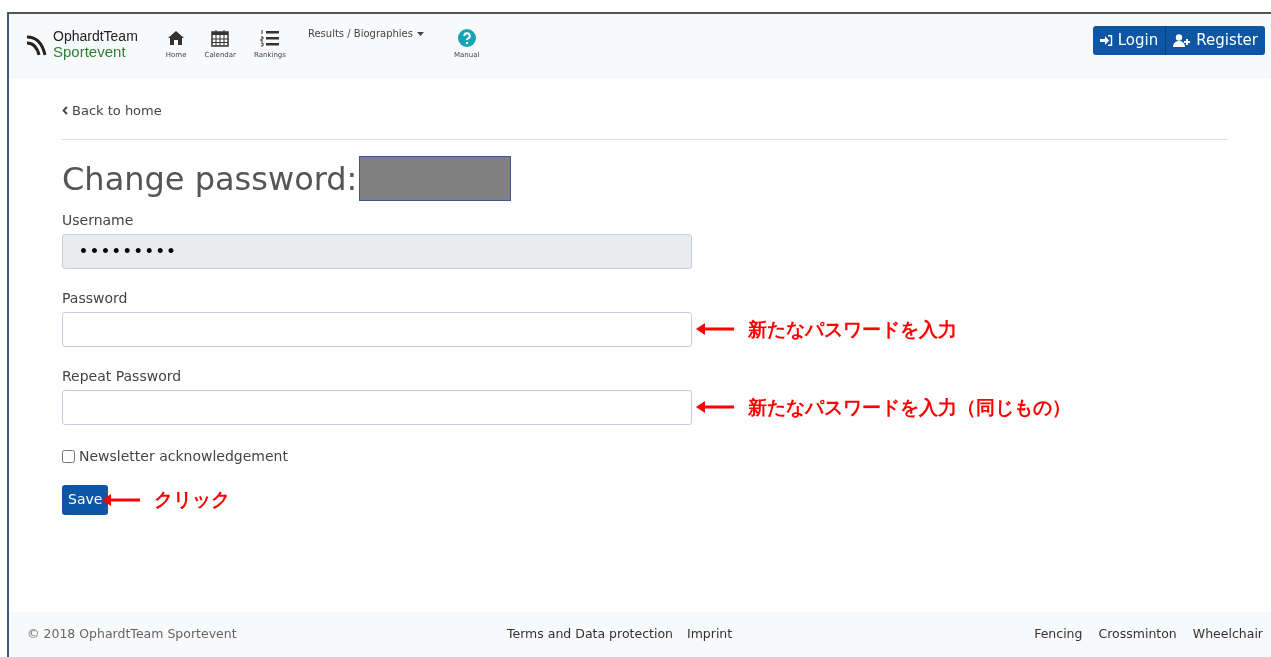 The image size is (1271, 657). Describe the element at coordinates (709, 634) in the screenshot. I see `footer-link: Imprint` at that location.